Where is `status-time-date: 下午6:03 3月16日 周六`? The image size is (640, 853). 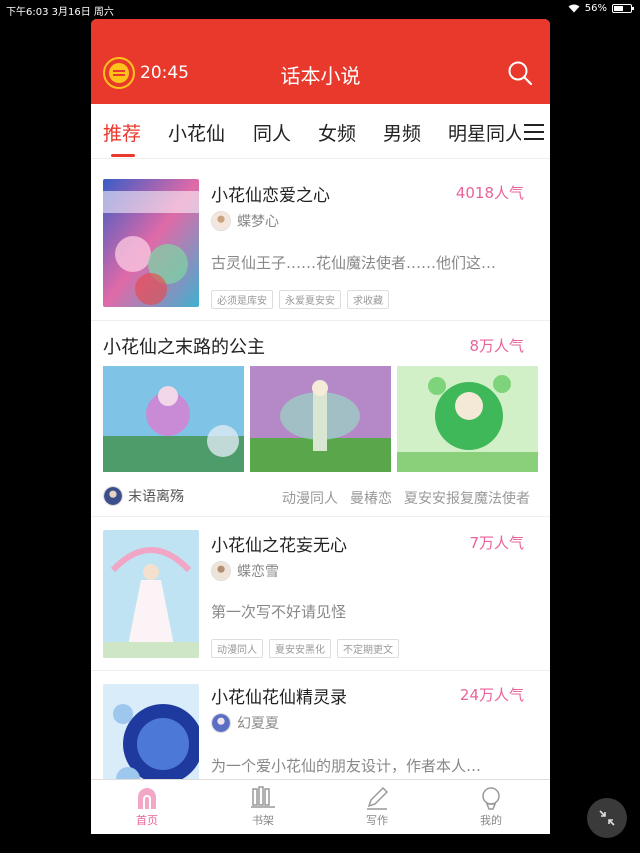
status-time-date: 下午6:03 3月16日 周六 is located at coordinates (60, 12).